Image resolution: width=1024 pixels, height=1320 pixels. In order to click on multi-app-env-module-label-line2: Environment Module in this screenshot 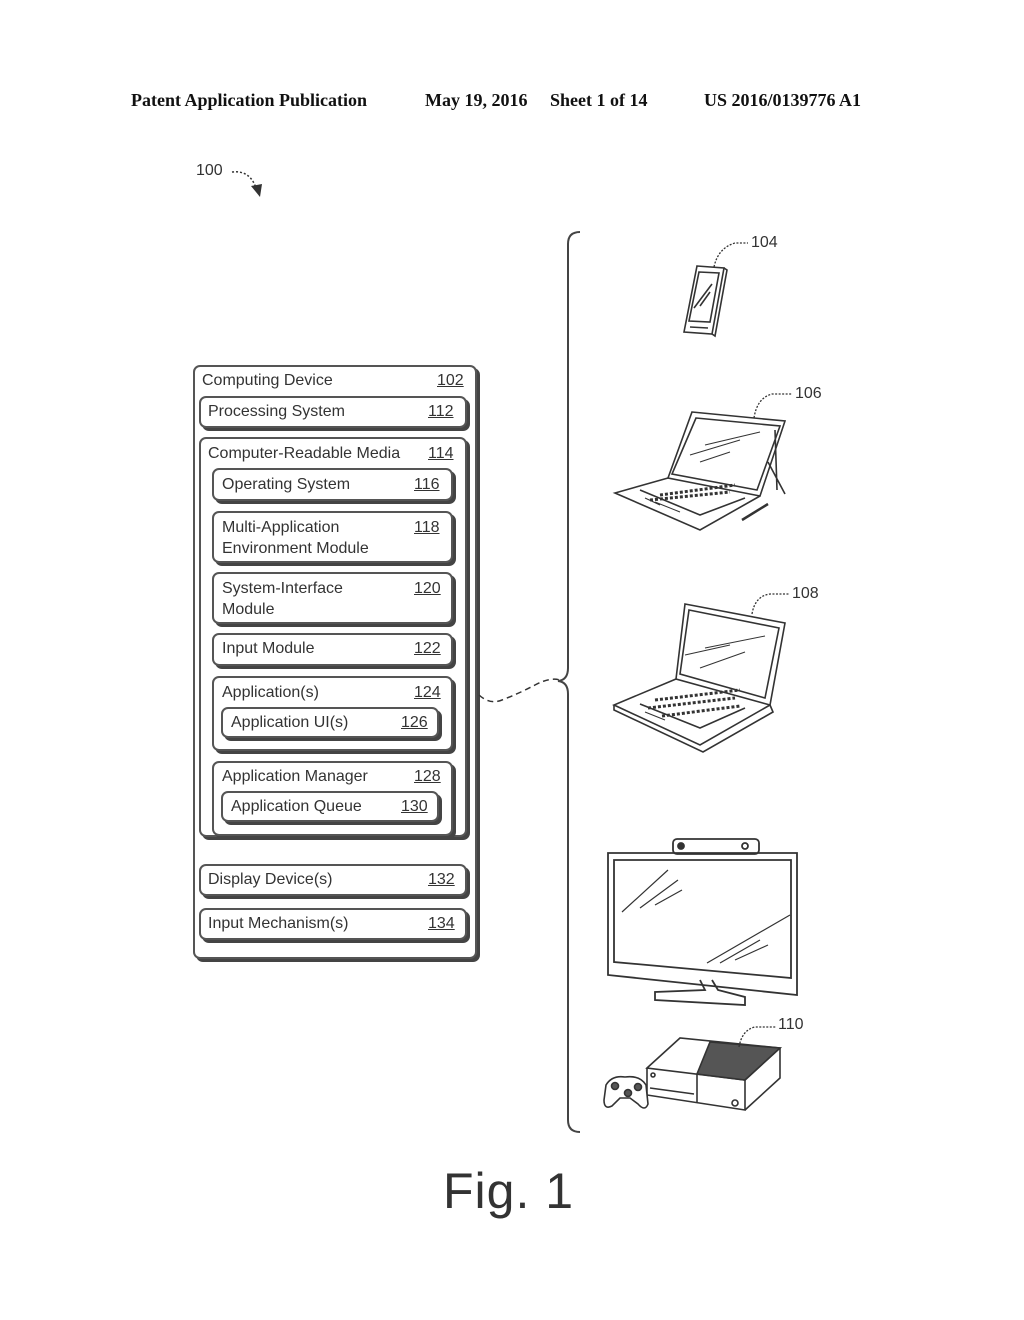, I will do `click(295, 548)`.